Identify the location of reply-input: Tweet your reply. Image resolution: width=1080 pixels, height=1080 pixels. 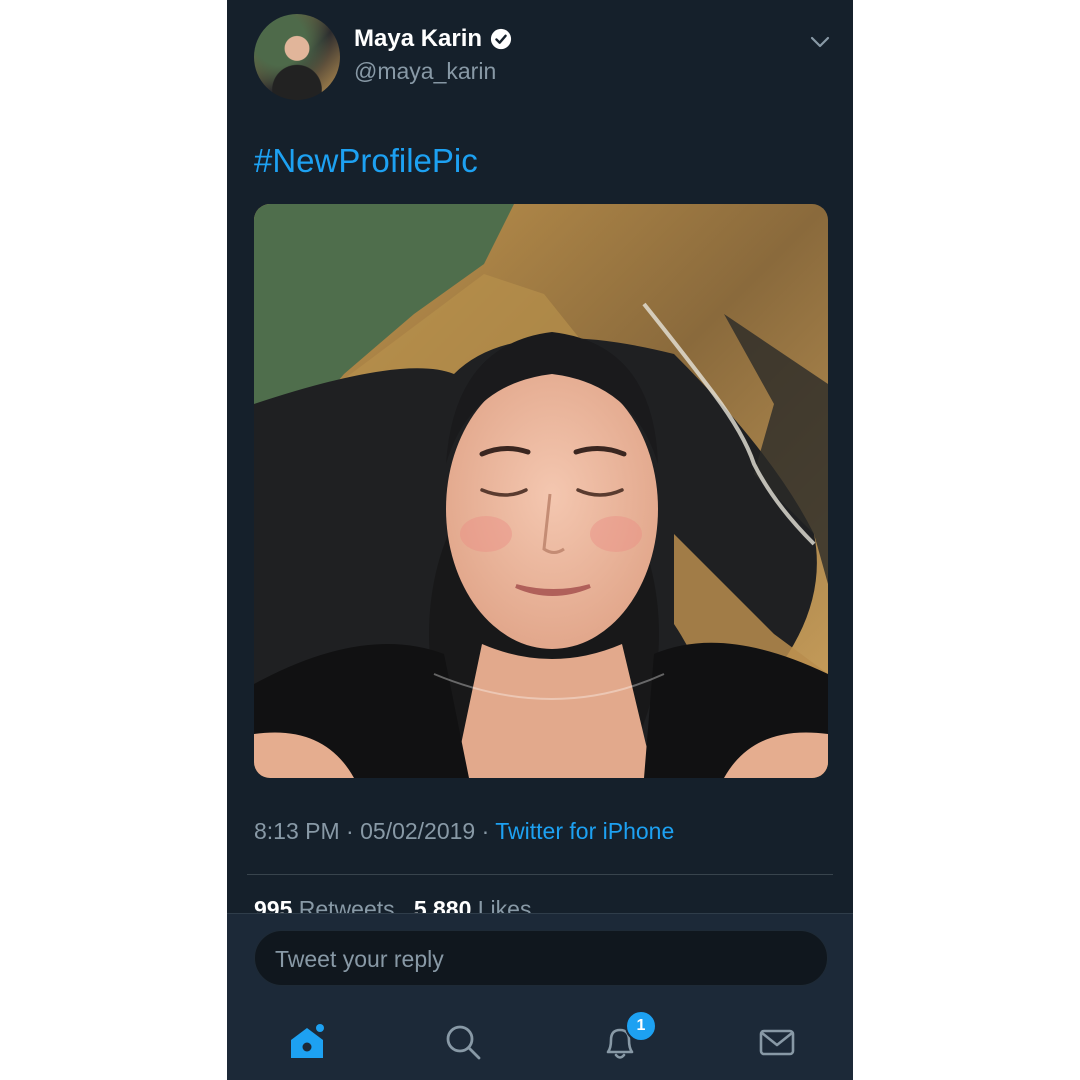
(541, 958).